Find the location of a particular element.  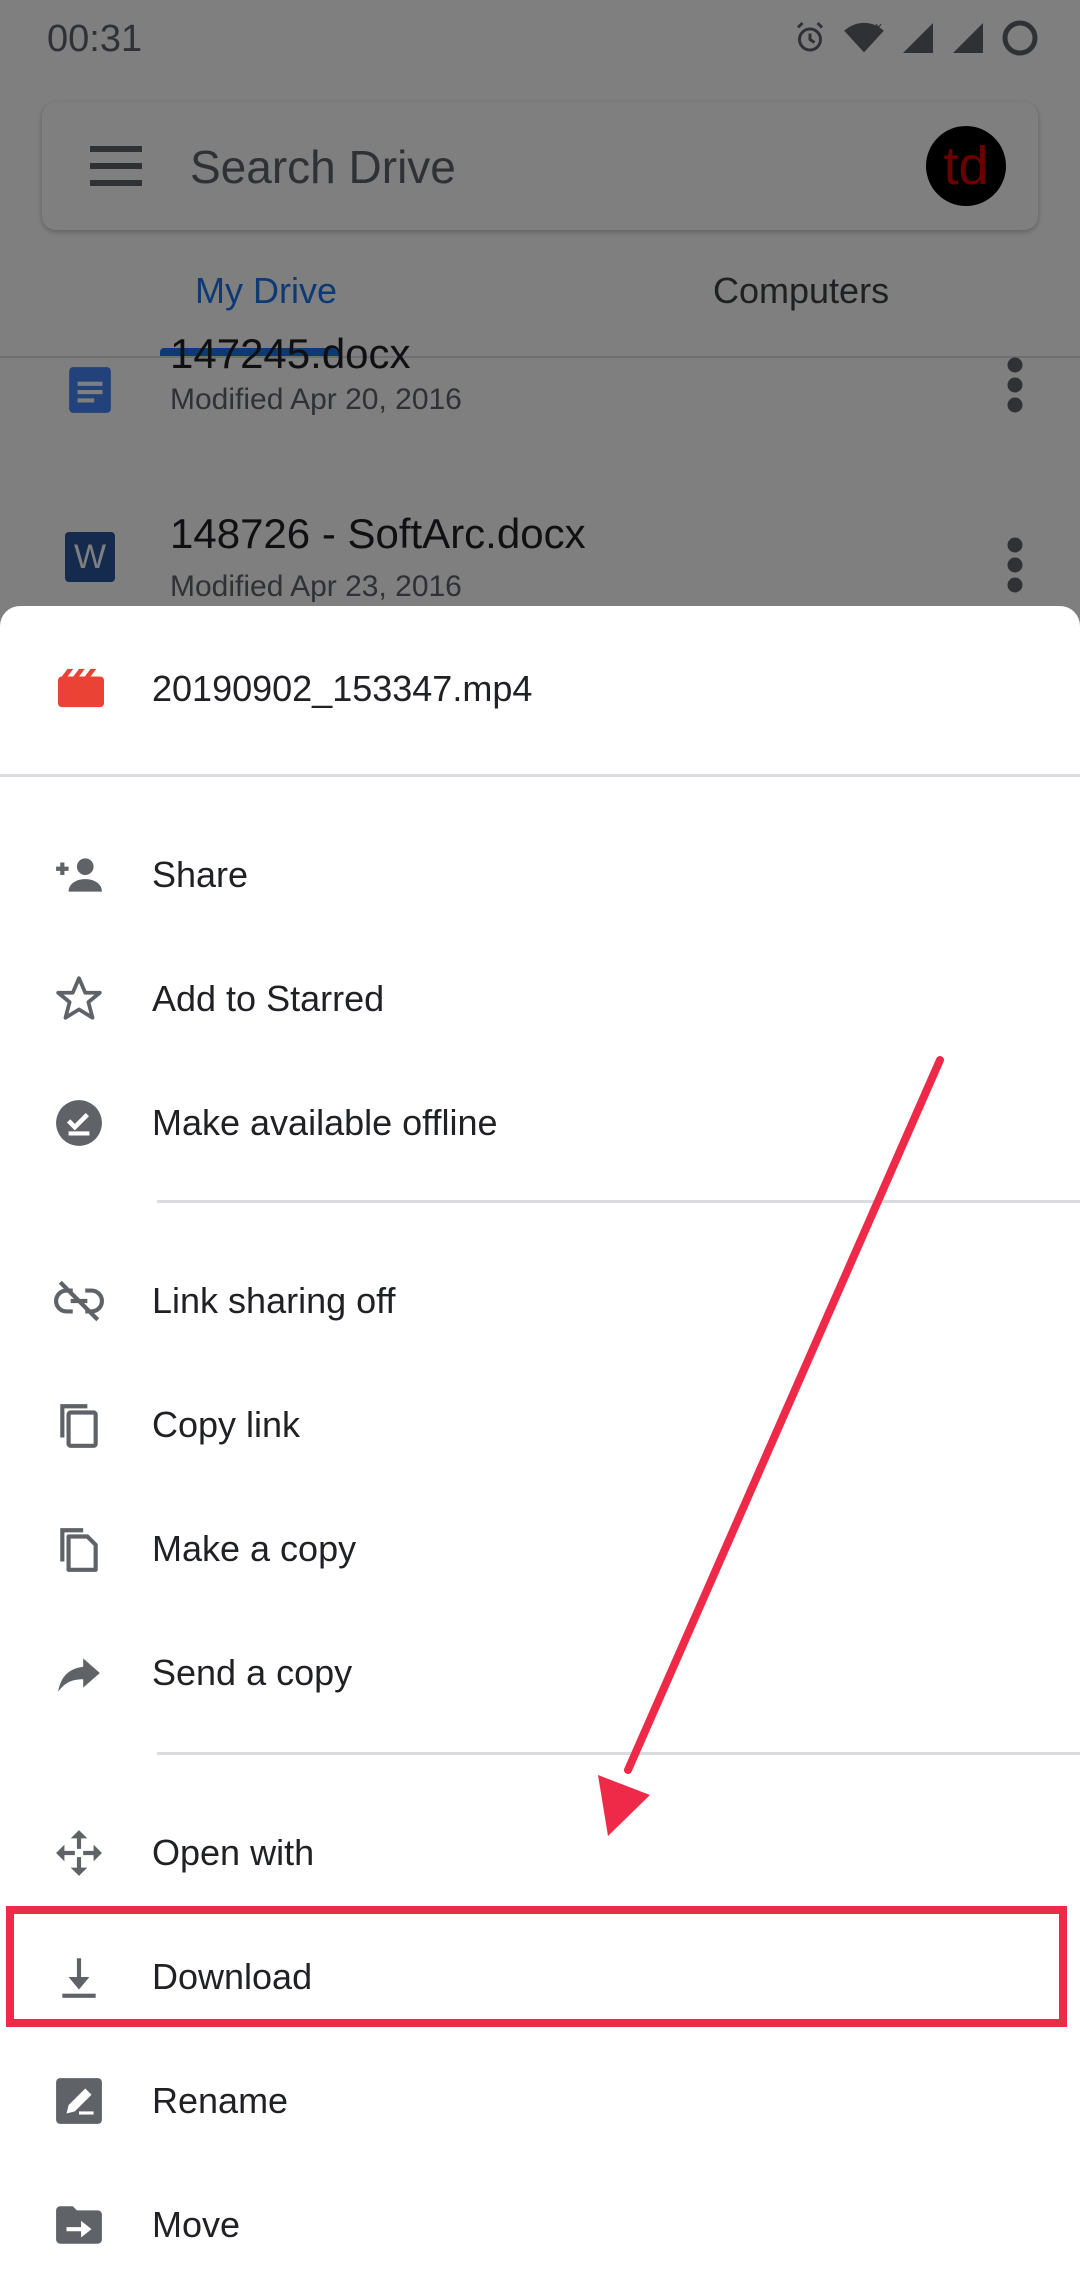

sheet-header: 20190902_153347.mp4 is located at coordinates (540, 691).